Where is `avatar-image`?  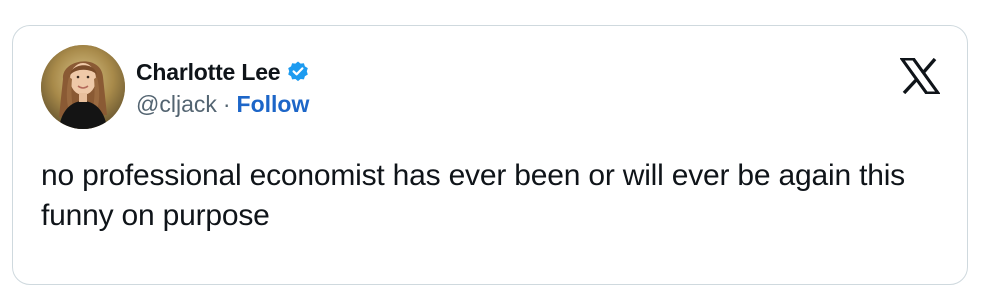
avatar-image is located at coordinates (83, 87).